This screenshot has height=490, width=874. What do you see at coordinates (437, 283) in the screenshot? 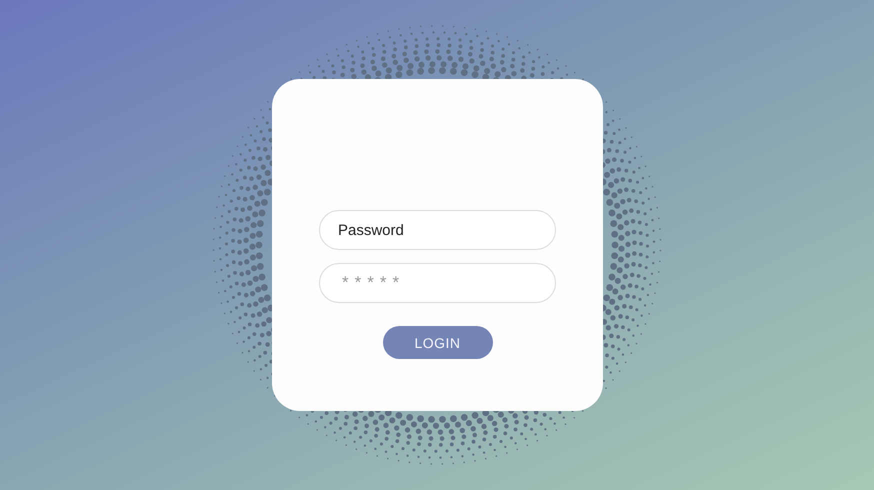
I see `password-field: *****` at bounding box center [437, 283].